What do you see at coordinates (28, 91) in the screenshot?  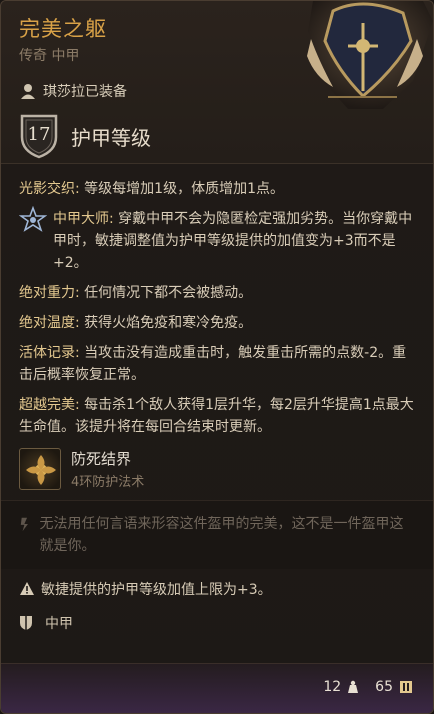 I see `character-portrait-icon` at bounding box center [28, 91].